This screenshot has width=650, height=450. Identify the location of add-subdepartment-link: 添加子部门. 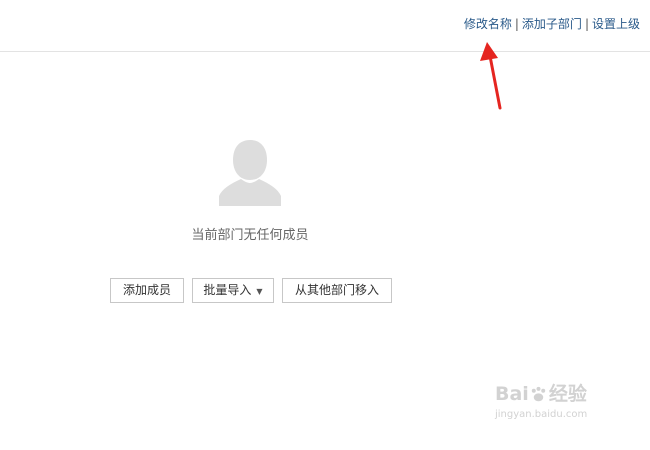
(552, 24).